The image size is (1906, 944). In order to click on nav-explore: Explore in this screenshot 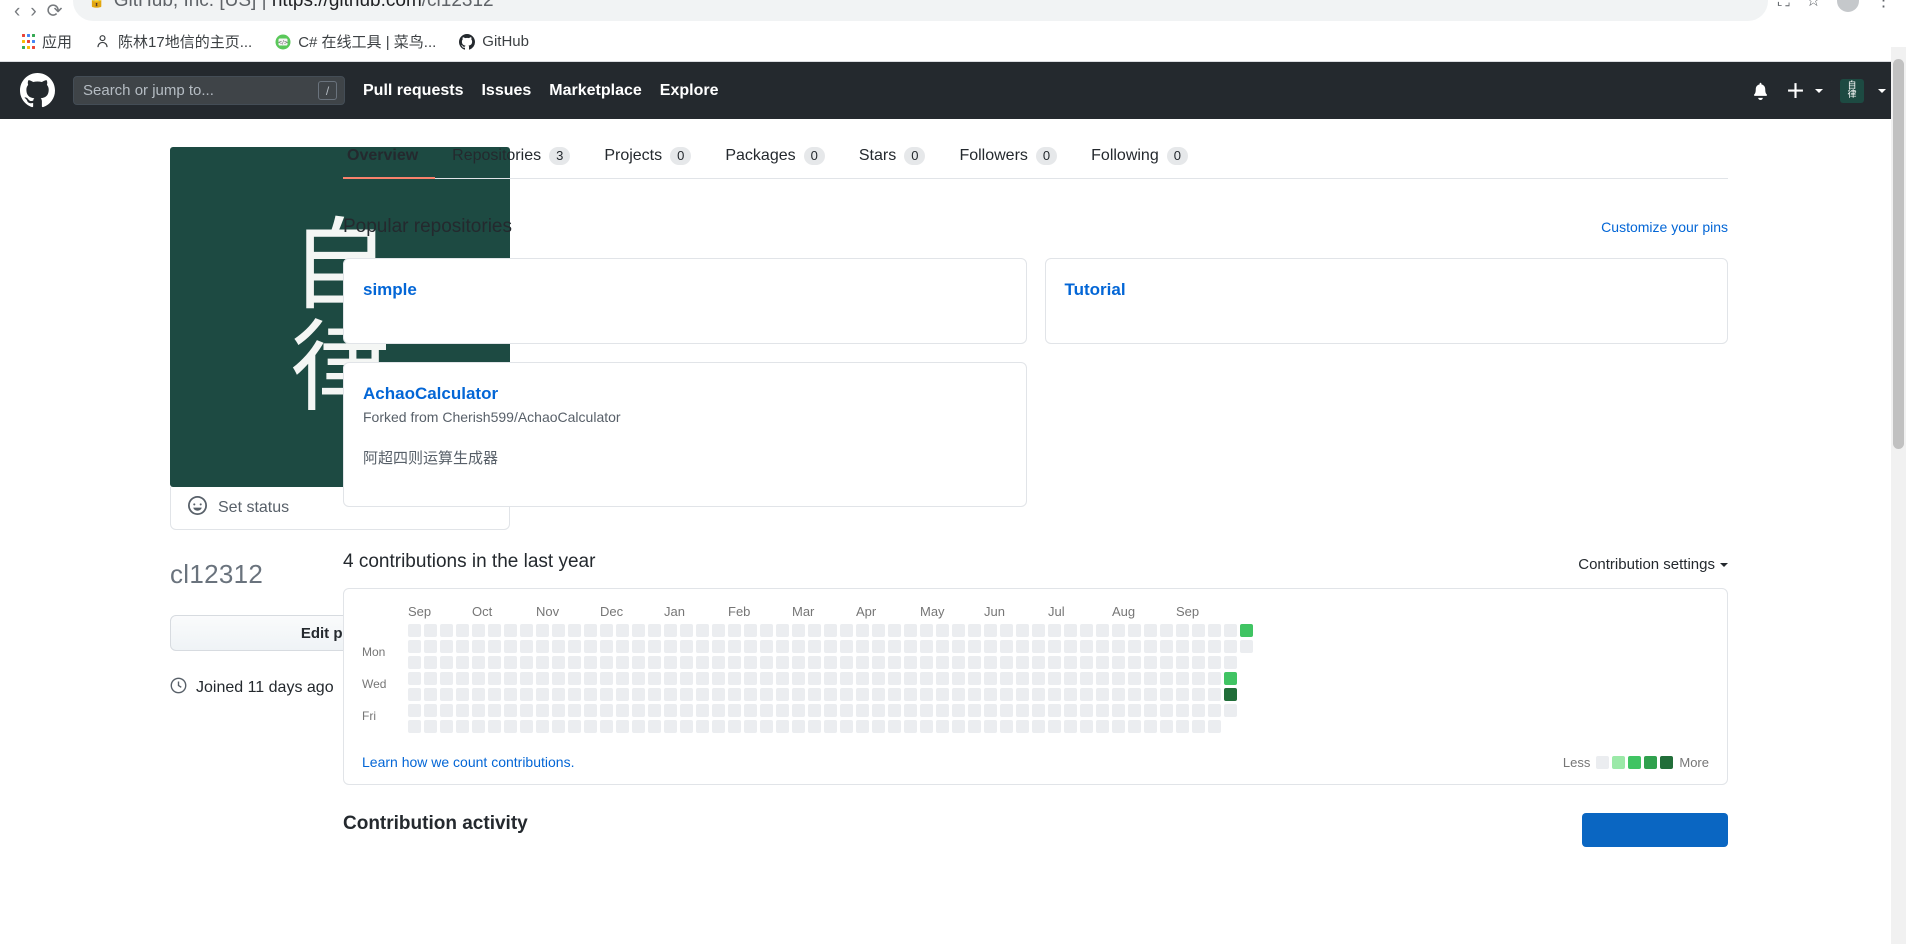, I will do `click(689, 91)`.